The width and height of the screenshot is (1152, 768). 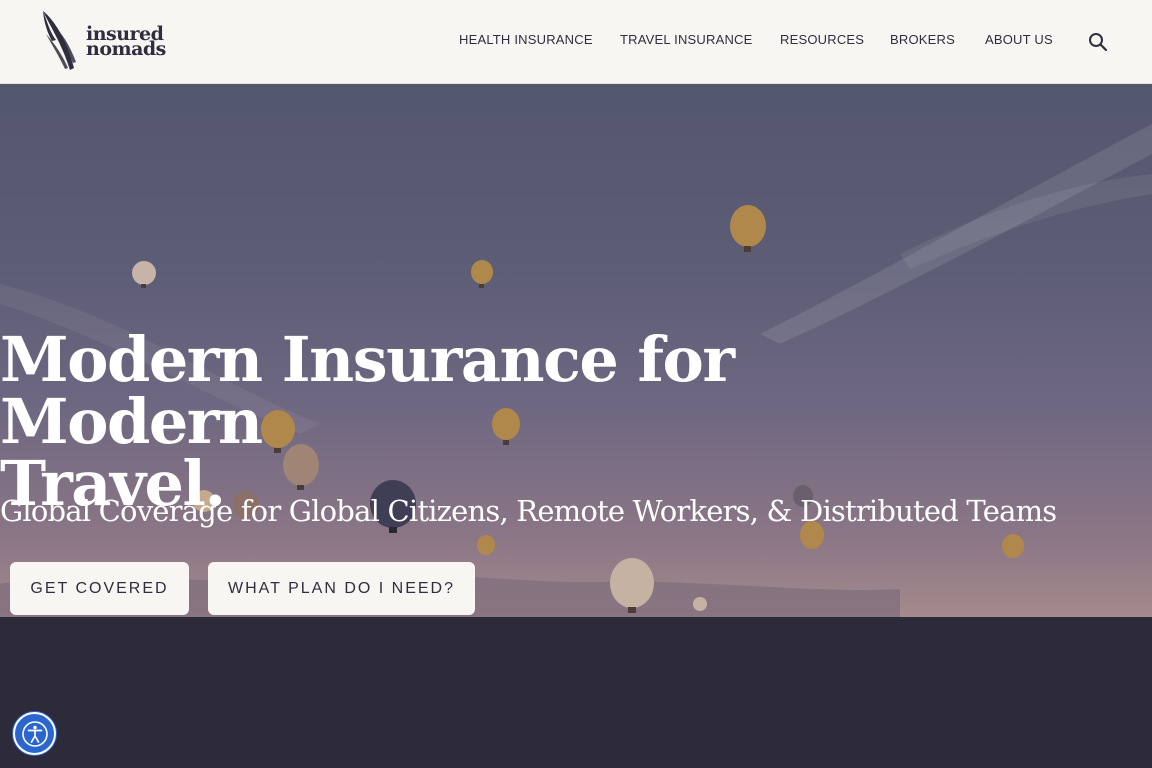 I want to click on get-covered-button: GET COVERED, so click(x=99, y=588).